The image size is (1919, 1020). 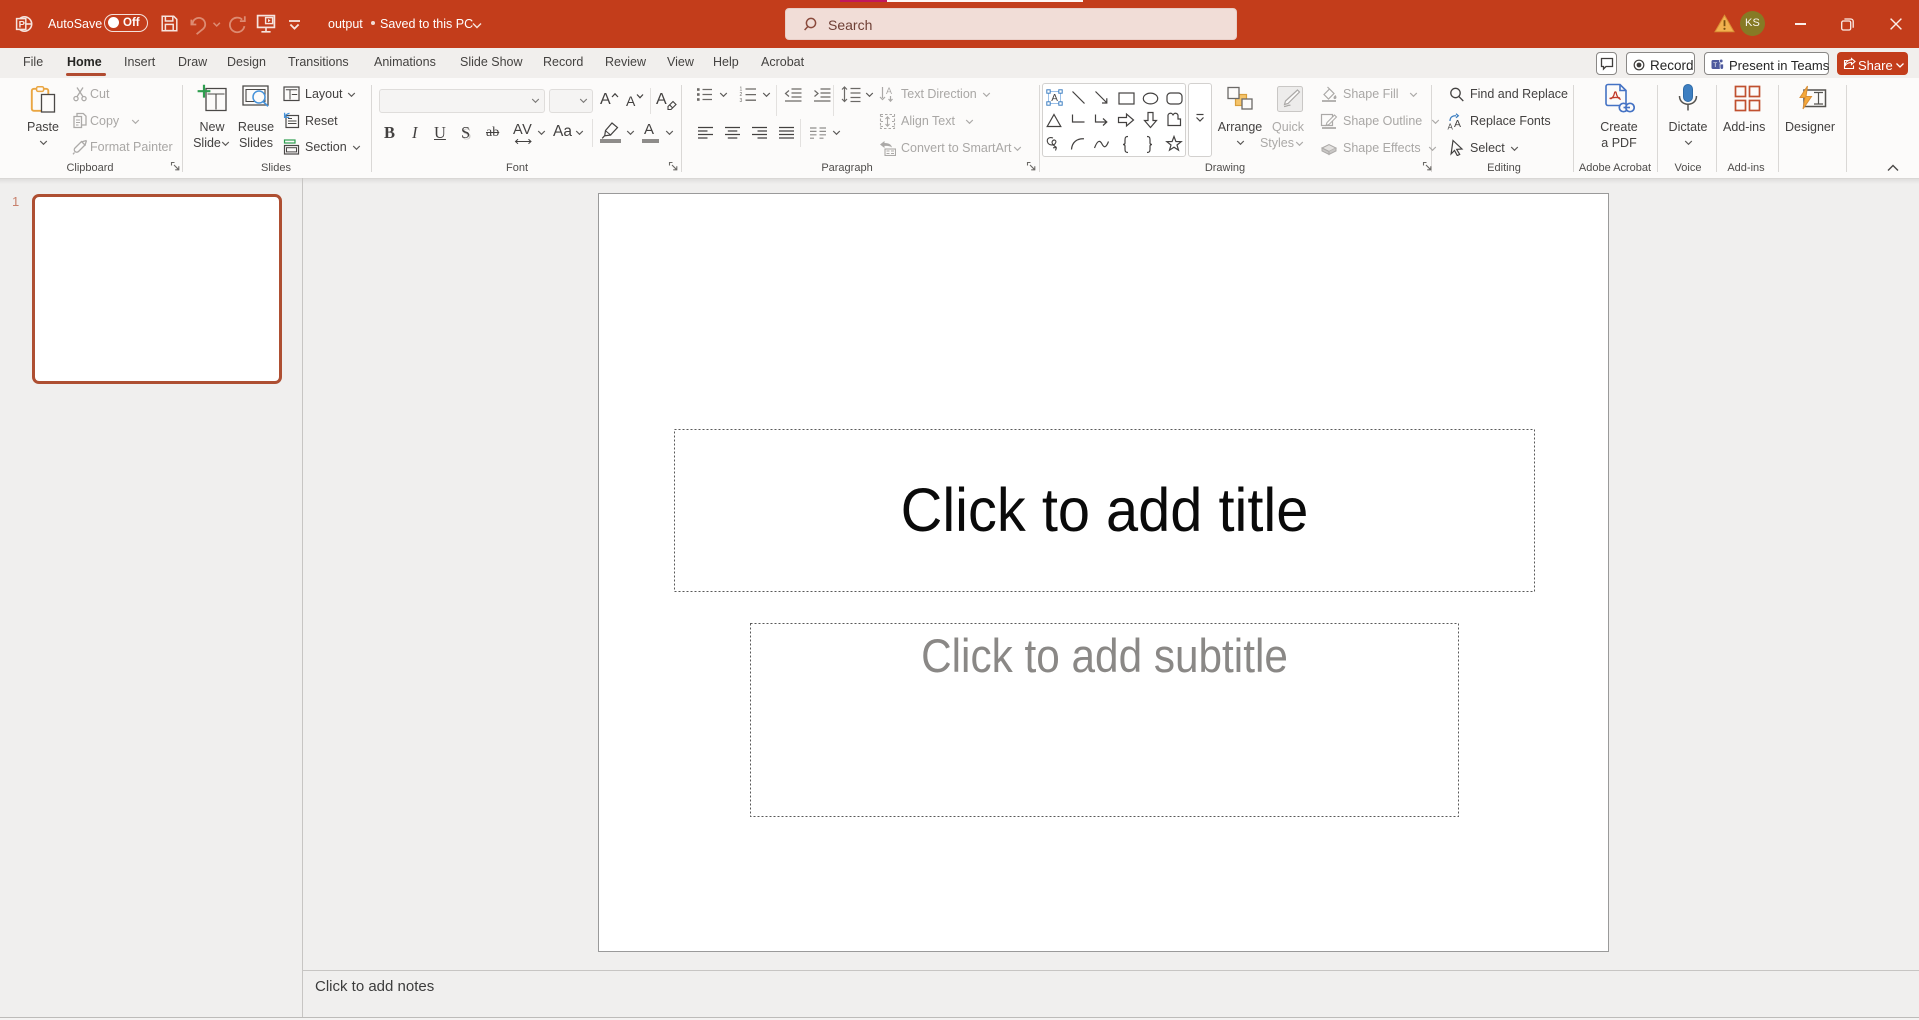 I want to click on svg-text: P, so click(x=22, y=24).